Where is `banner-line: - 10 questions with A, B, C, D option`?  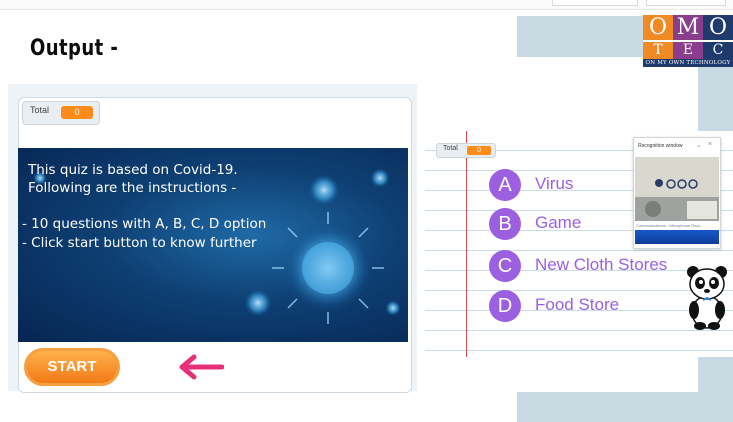
banner-line: - 10 questions with A, B, C, D option is located at coordinates (144, 224).